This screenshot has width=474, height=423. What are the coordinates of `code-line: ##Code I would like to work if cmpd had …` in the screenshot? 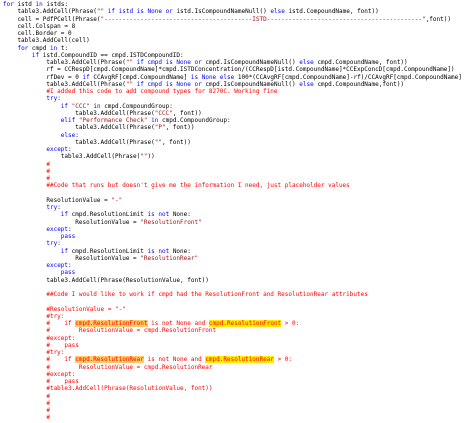 It's located at (237, 294).